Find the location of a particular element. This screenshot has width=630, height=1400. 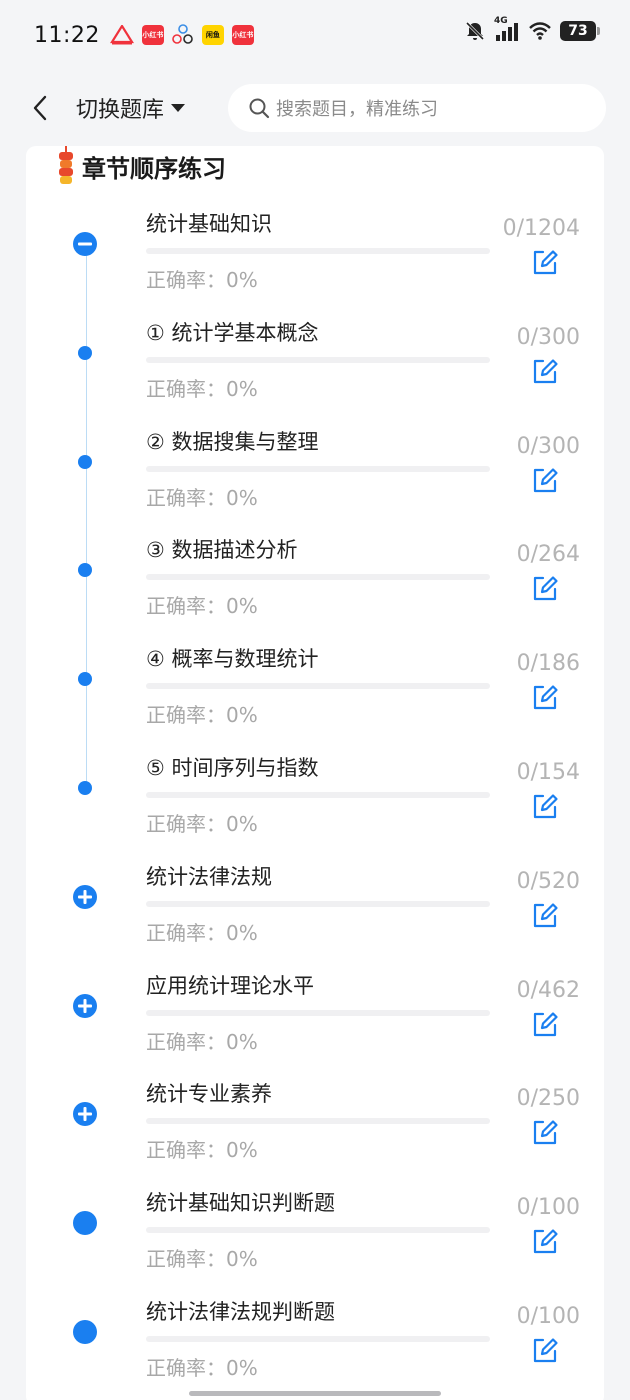

notification-icons: 小红书 闲鱼 小红书 is located at coordinates (181, 35).